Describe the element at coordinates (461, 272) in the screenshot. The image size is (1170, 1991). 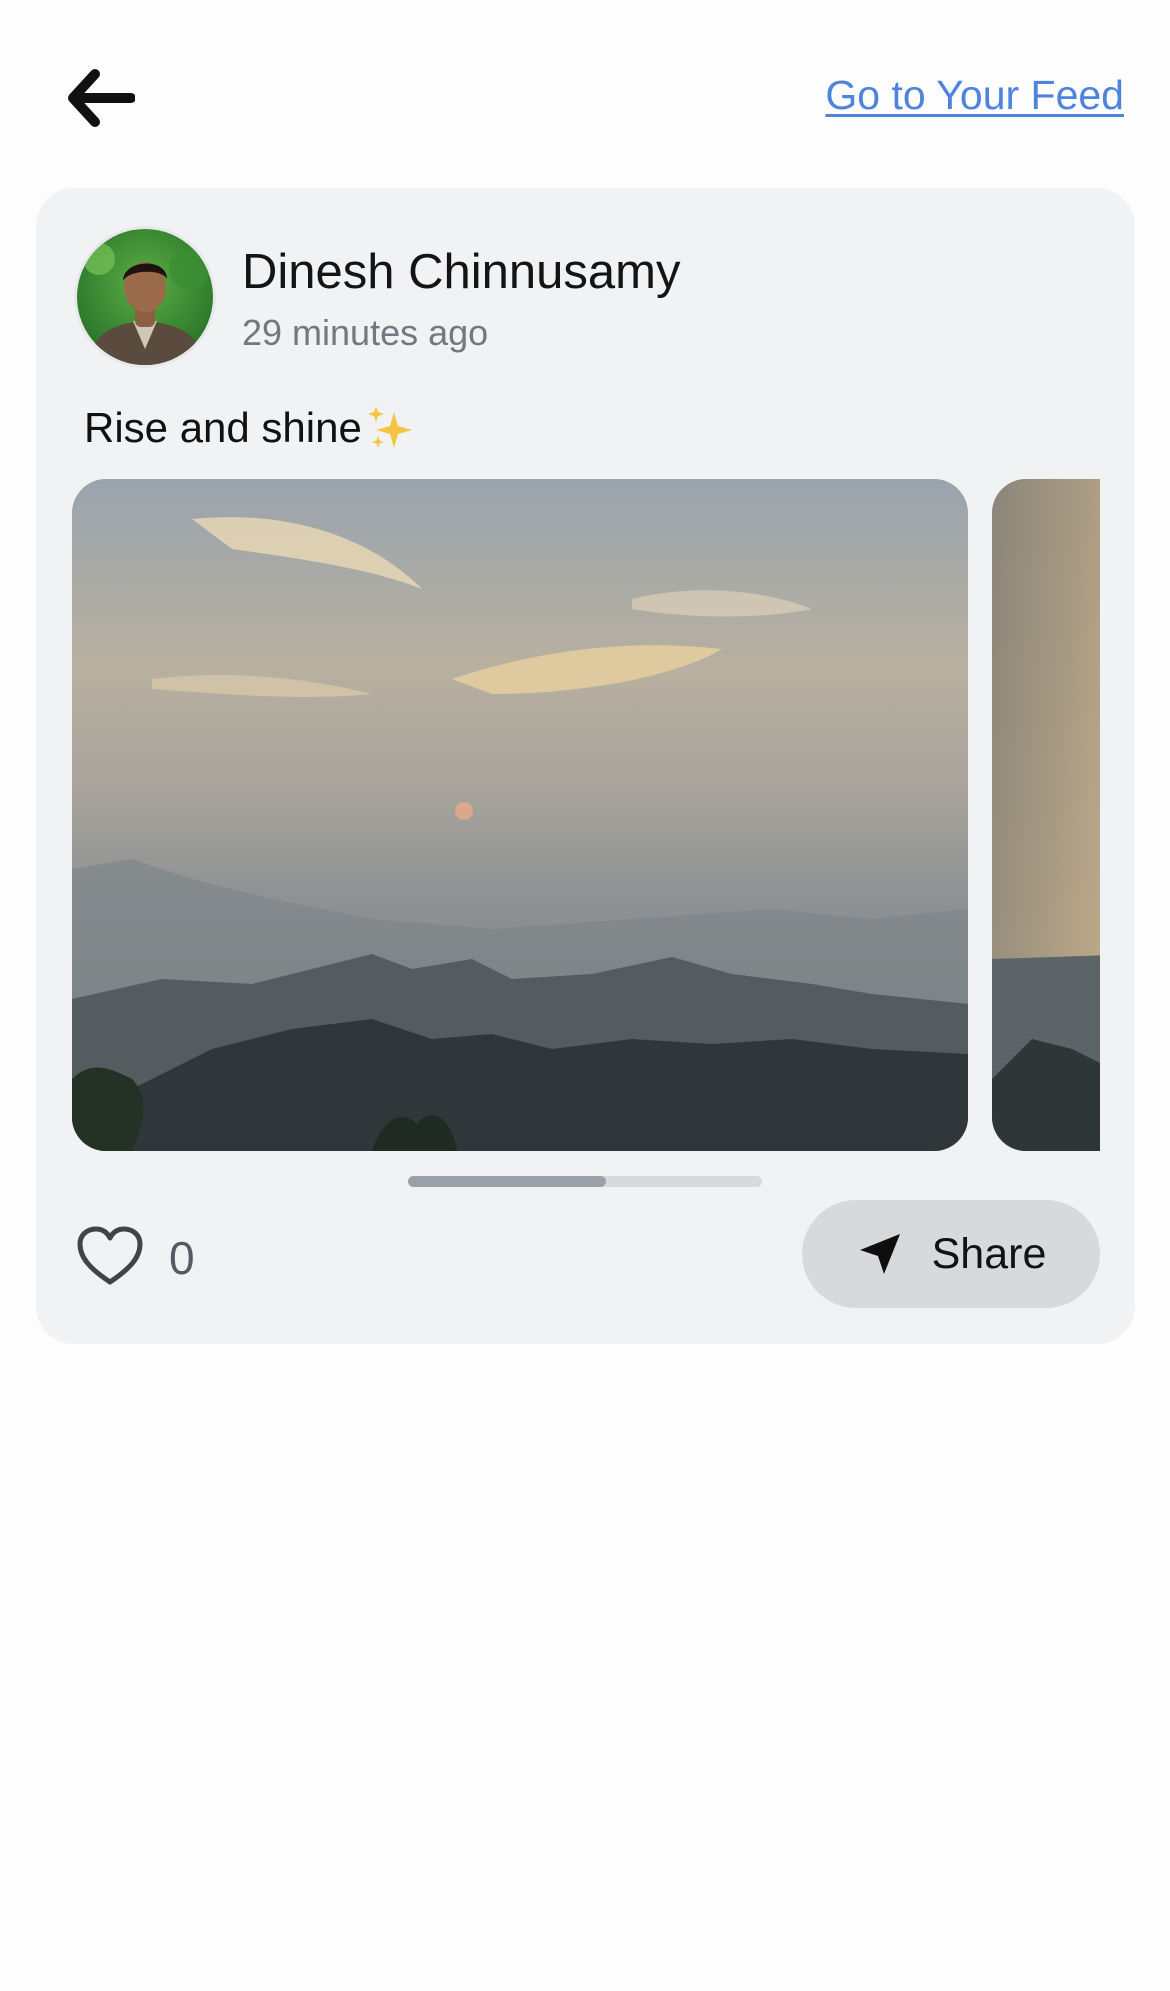
I see `author-name: Dinesh Chinnusamy` at that location.